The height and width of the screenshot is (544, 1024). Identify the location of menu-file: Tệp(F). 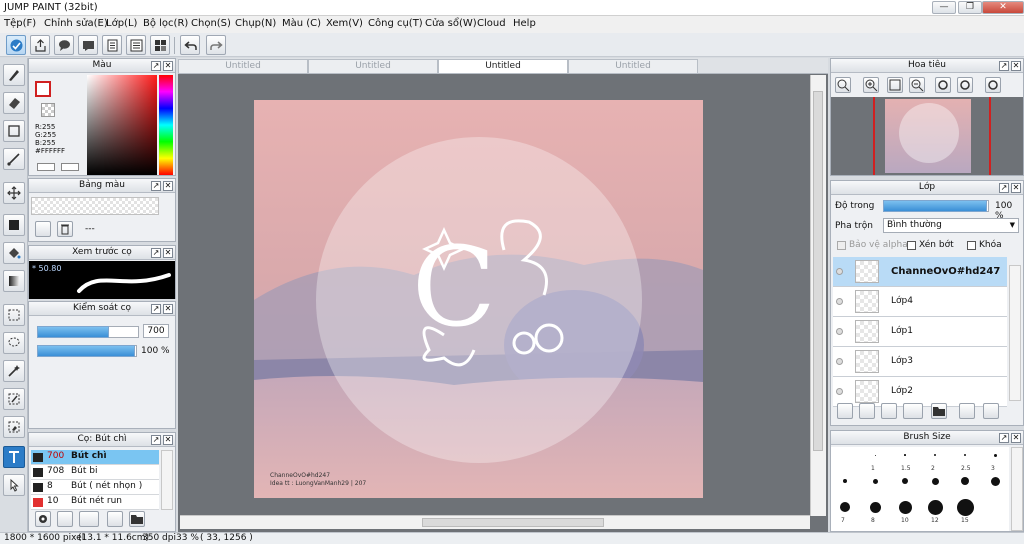
(20, 23).